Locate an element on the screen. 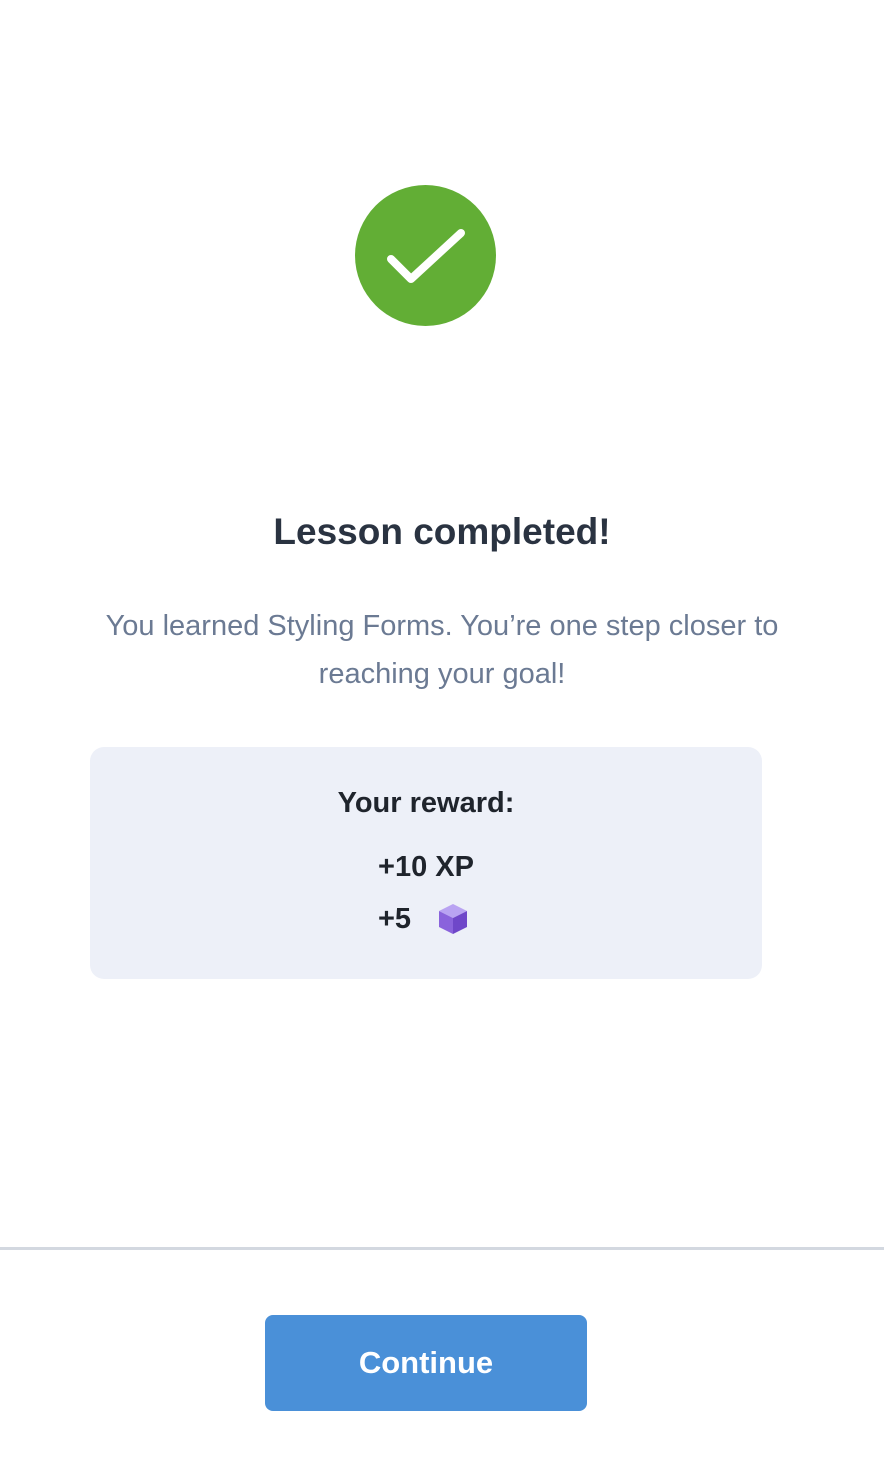 The image size is (884, 1475). reward-gems: +5 is located at coordinates (423, 919).